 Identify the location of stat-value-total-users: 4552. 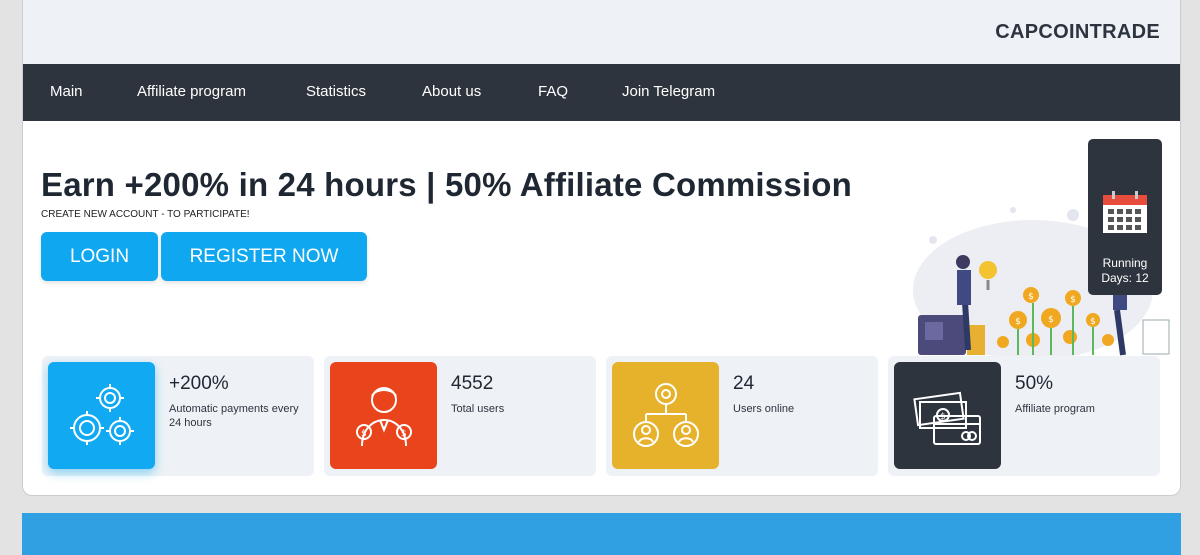
(472, 383).